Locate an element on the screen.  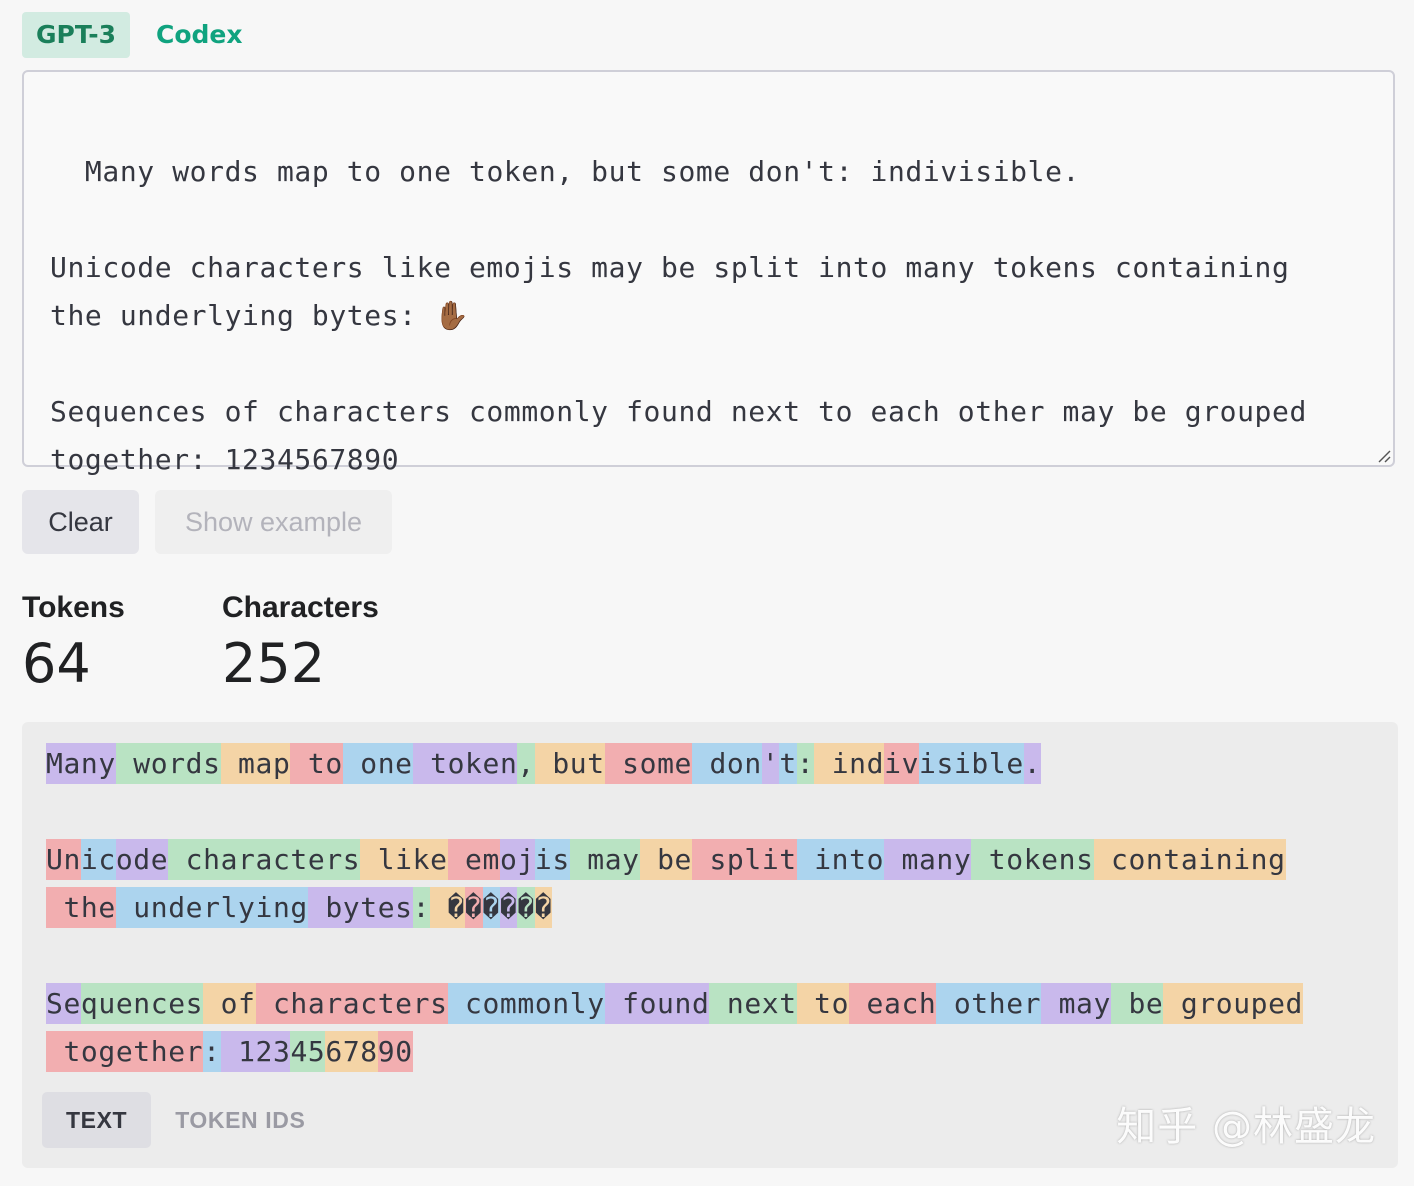
token: into is located at coordinates (840, 859).